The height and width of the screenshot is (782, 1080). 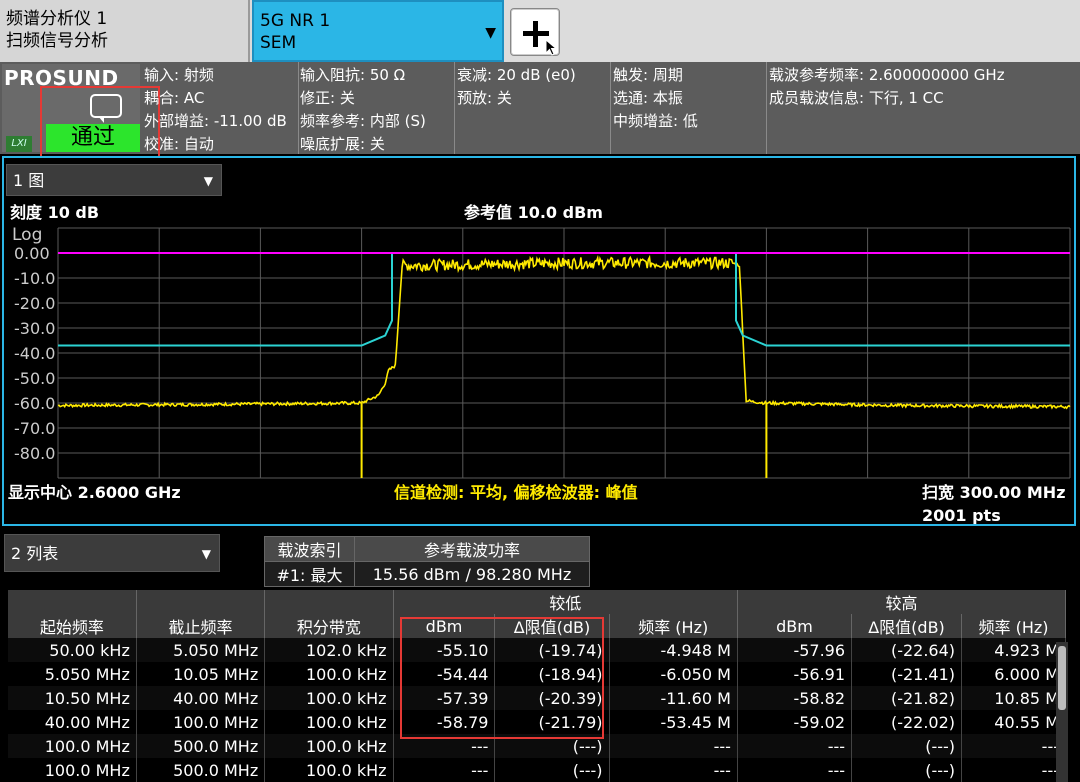 I want to click on table-scrollbar, so click(x=1062, y=712).